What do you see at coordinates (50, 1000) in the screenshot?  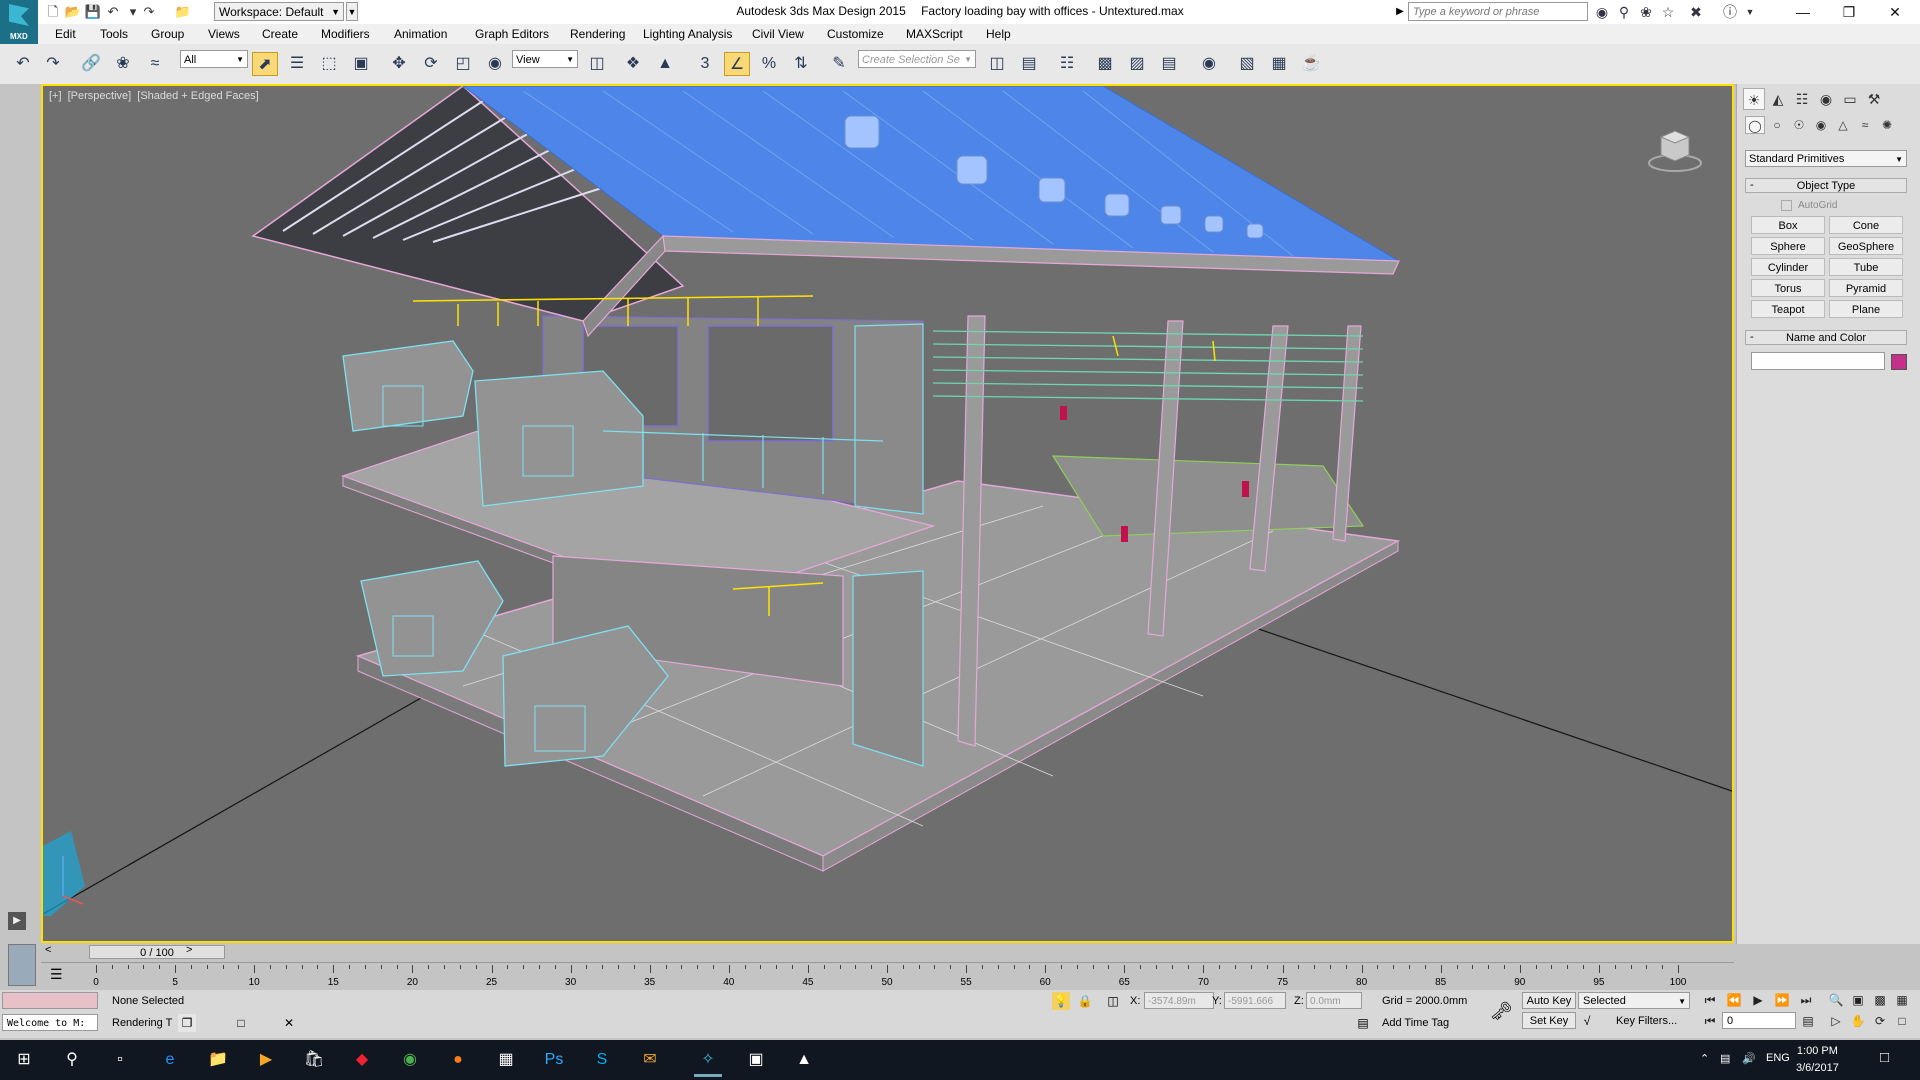 I see `maxscript-listener-top` at bounding box center [50, 1000].